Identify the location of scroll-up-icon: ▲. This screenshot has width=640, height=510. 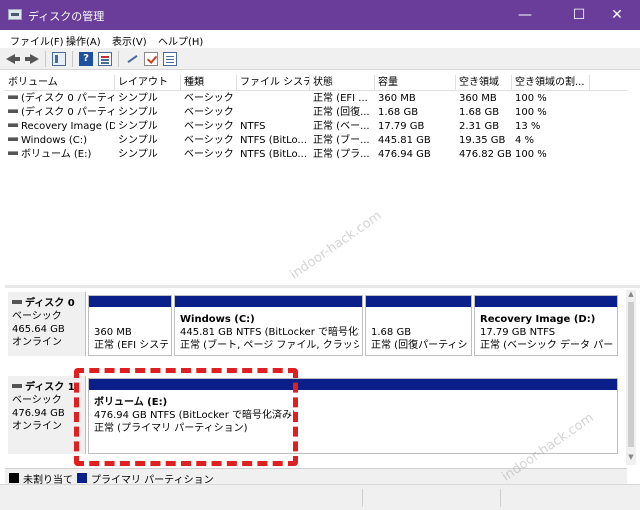
(631, 295).